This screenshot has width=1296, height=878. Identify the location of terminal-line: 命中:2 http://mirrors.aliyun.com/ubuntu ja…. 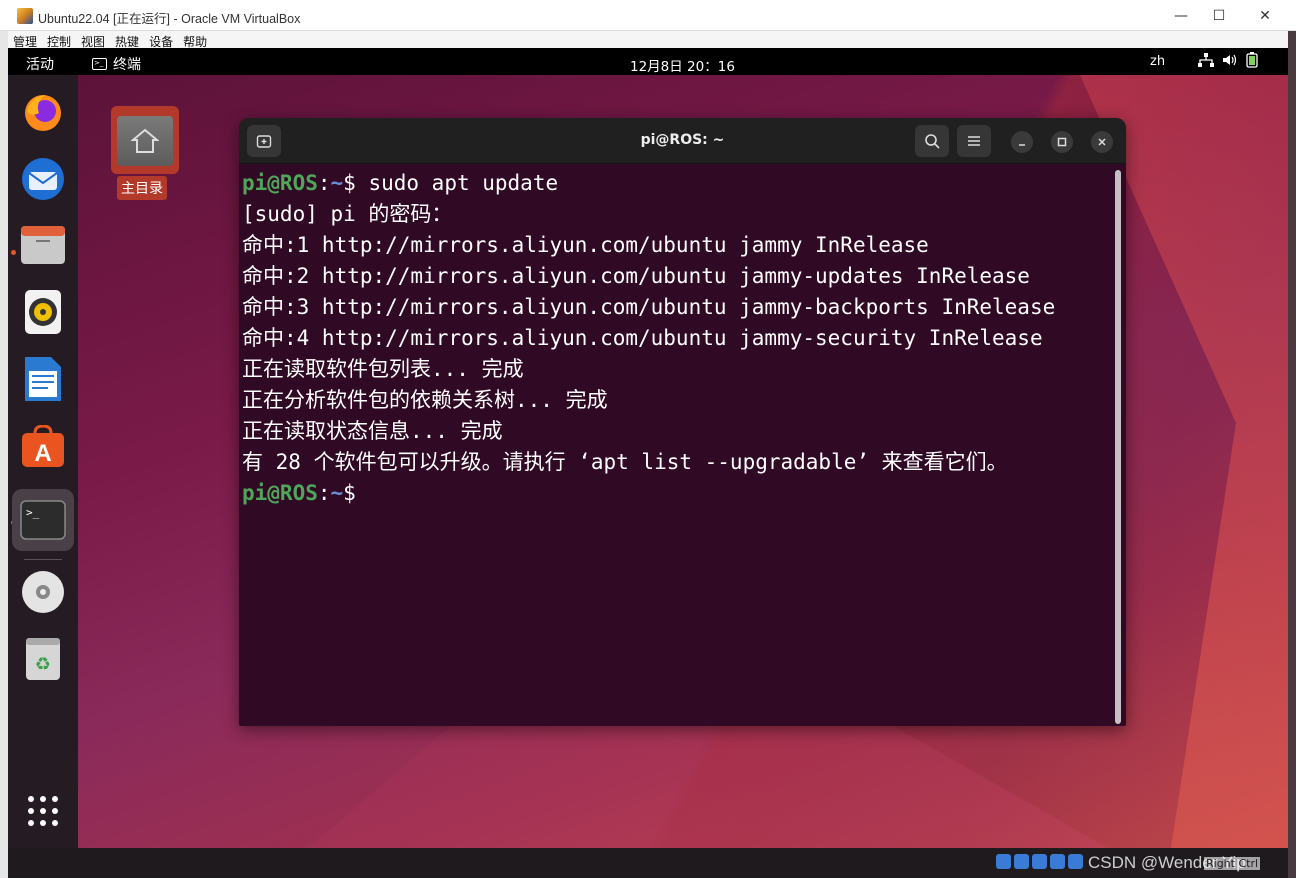
(636, 276).